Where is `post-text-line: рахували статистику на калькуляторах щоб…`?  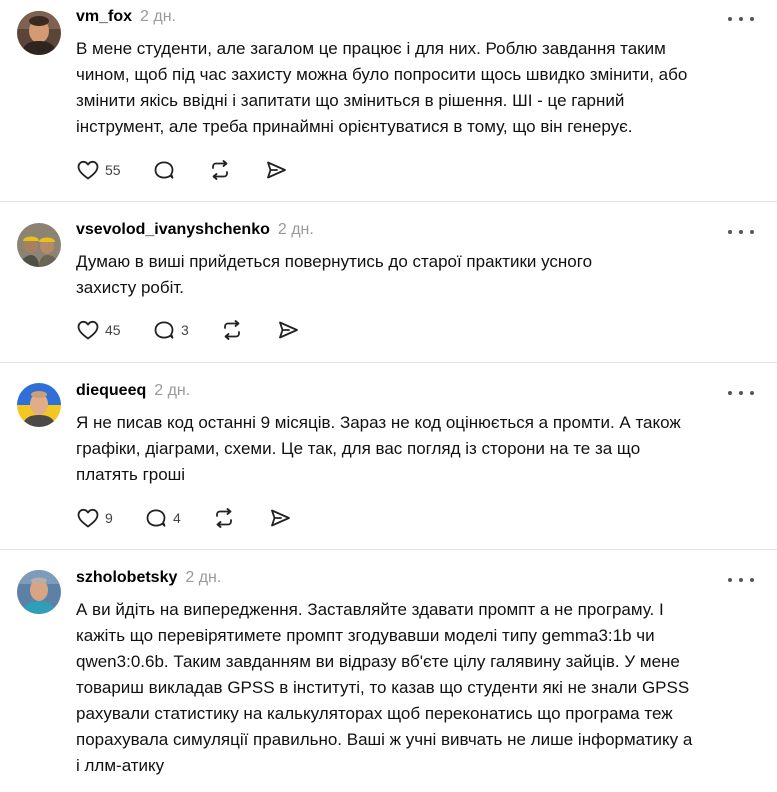
post-text-line: рахували статистику на калькуляторах щоб… is located at coordinates (374, 713).